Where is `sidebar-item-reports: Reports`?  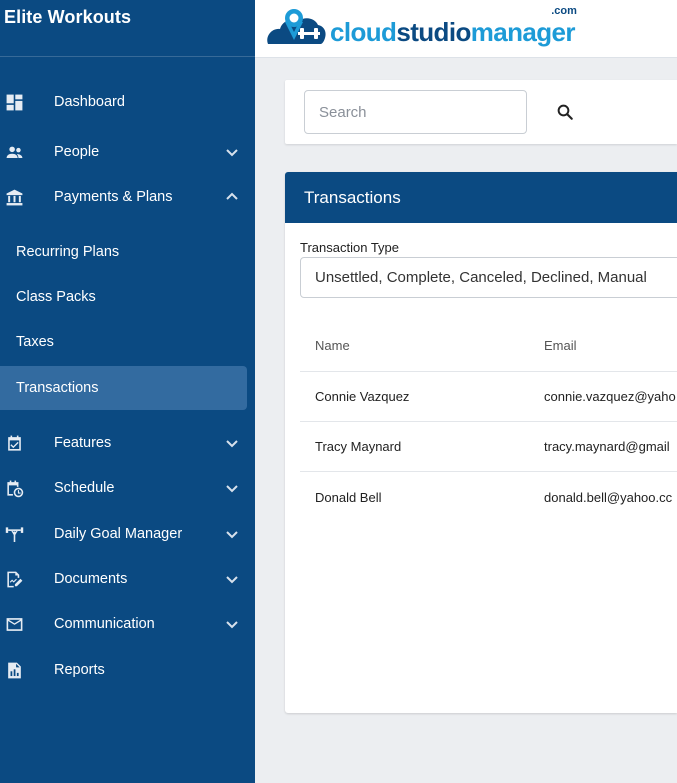
sidebar-item-reports: Reports is located at coordinates (127, 670).